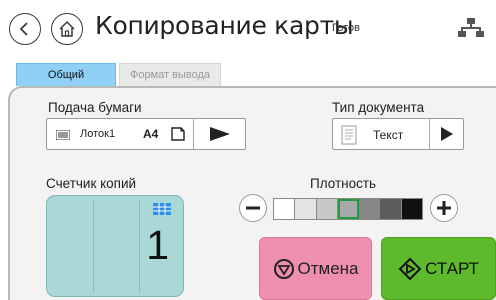  What do you see at coordinates (157, 245) in the screenshot?
I see `copy-count-value: 1` at bounding box center [157, 245].